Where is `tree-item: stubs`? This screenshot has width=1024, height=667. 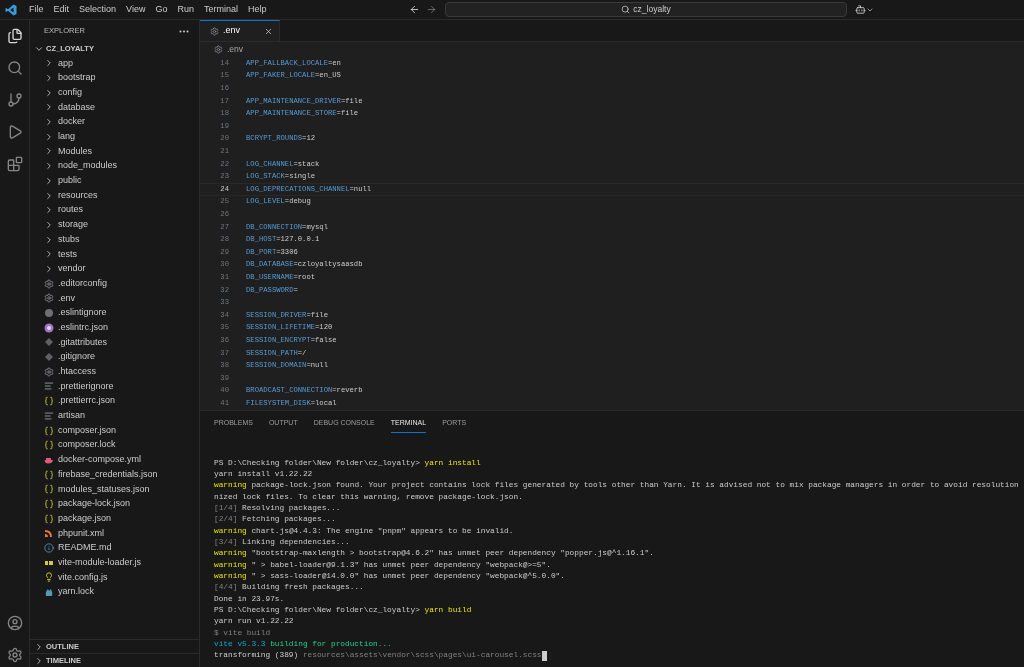
tree-item: stubs is located at coordinates (114, 239).